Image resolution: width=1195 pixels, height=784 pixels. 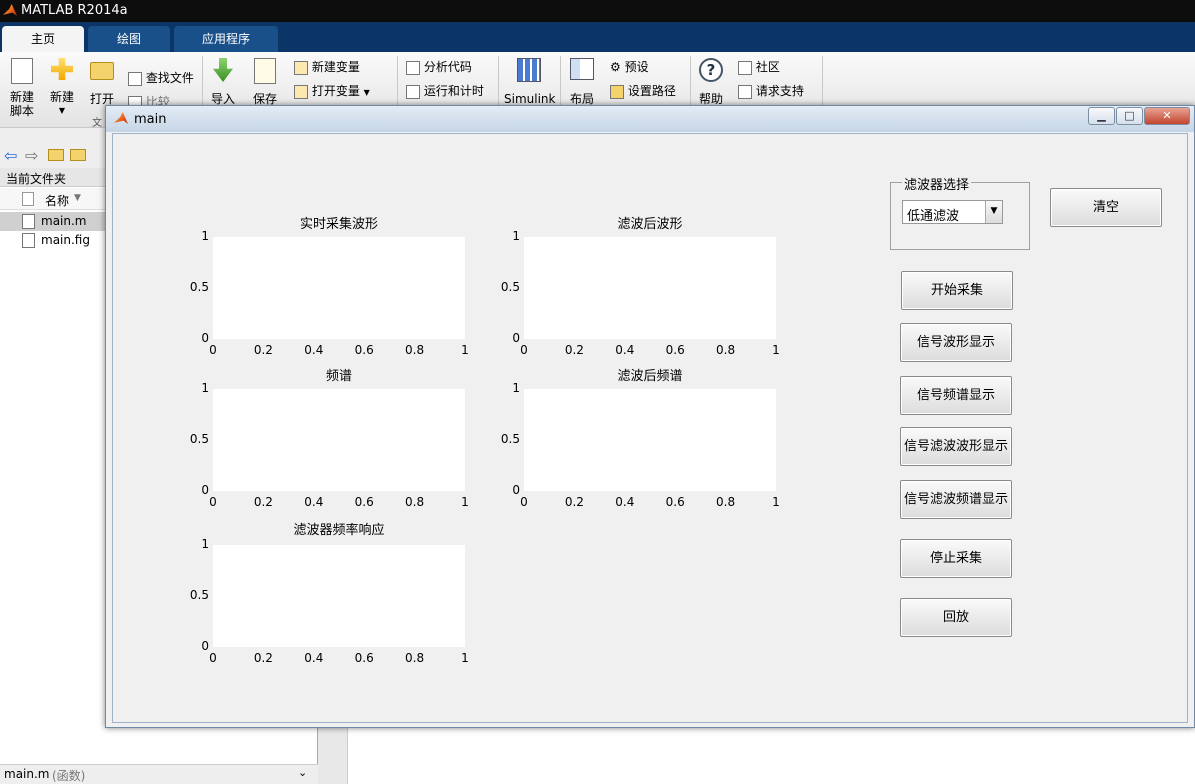 I want to click on new-plus-icon, so click(x=62, y=69).